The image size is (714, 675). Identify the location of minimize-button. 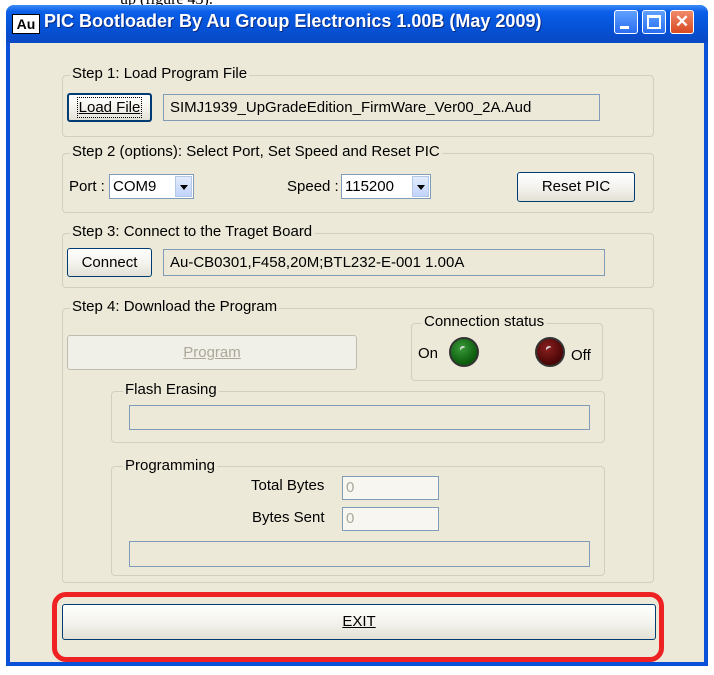
(626, 22).